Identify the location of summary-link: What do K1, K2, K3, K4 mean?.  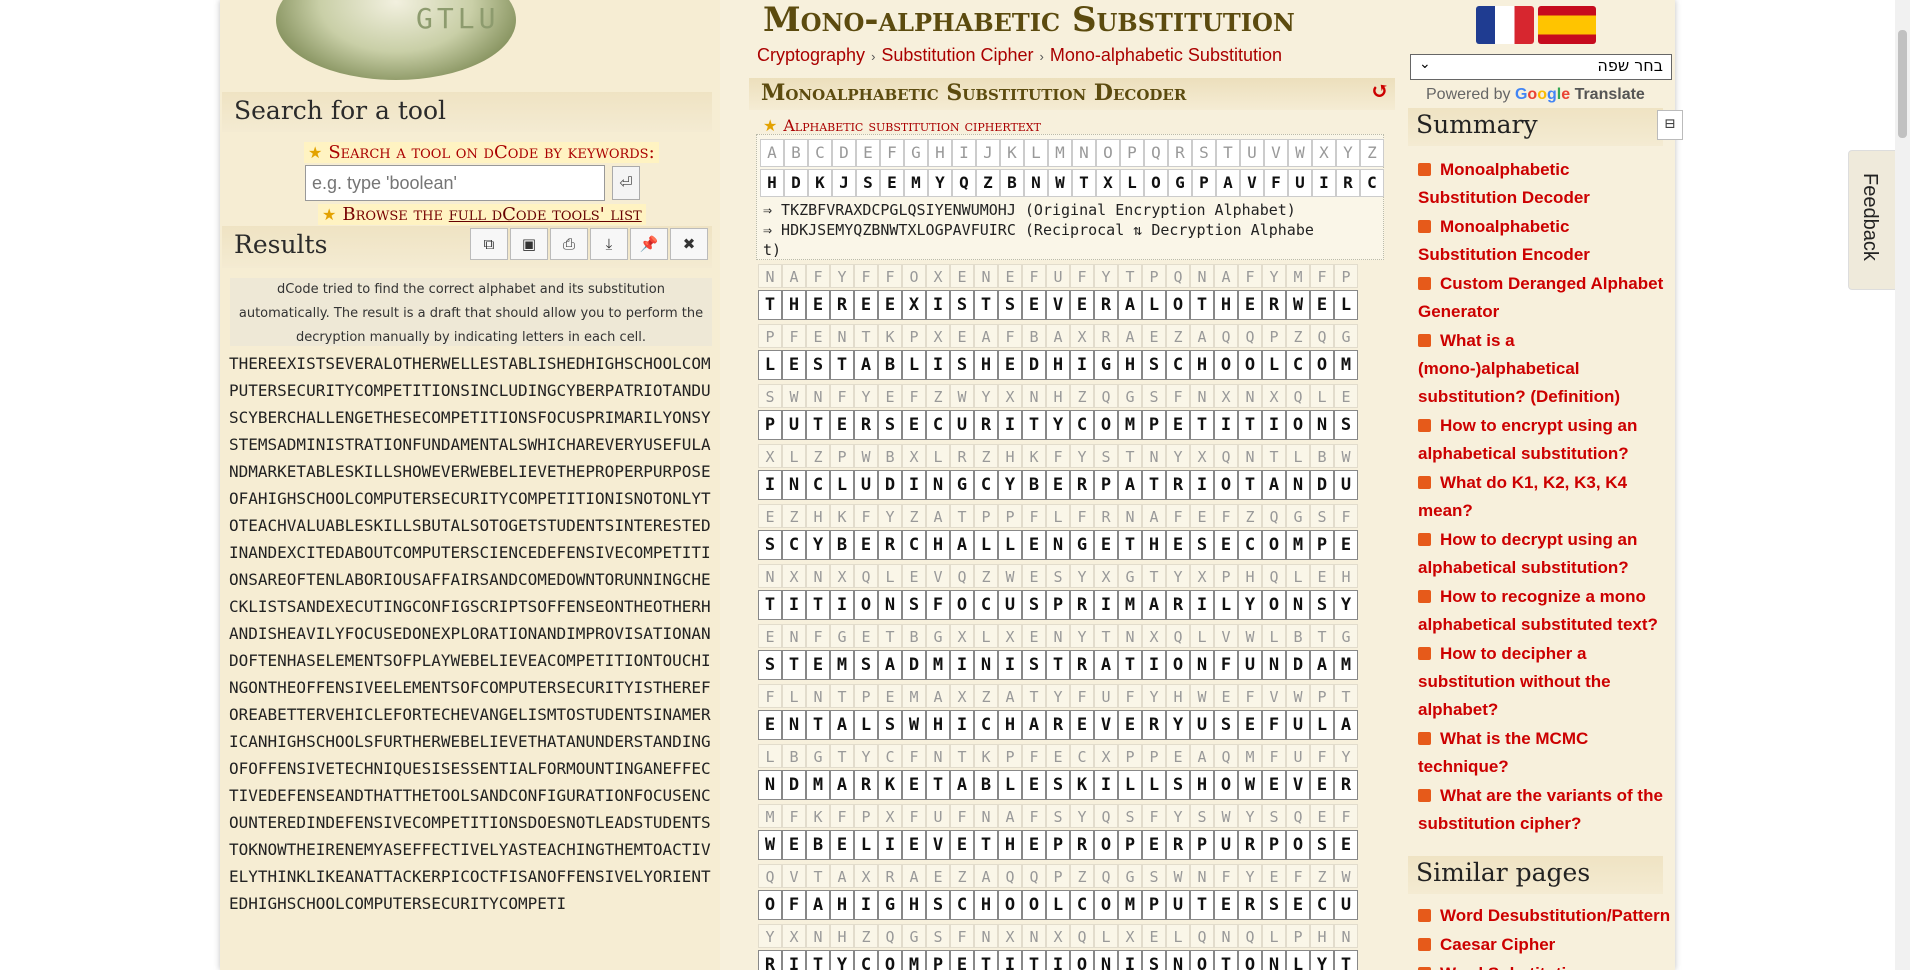
(1543, 497).